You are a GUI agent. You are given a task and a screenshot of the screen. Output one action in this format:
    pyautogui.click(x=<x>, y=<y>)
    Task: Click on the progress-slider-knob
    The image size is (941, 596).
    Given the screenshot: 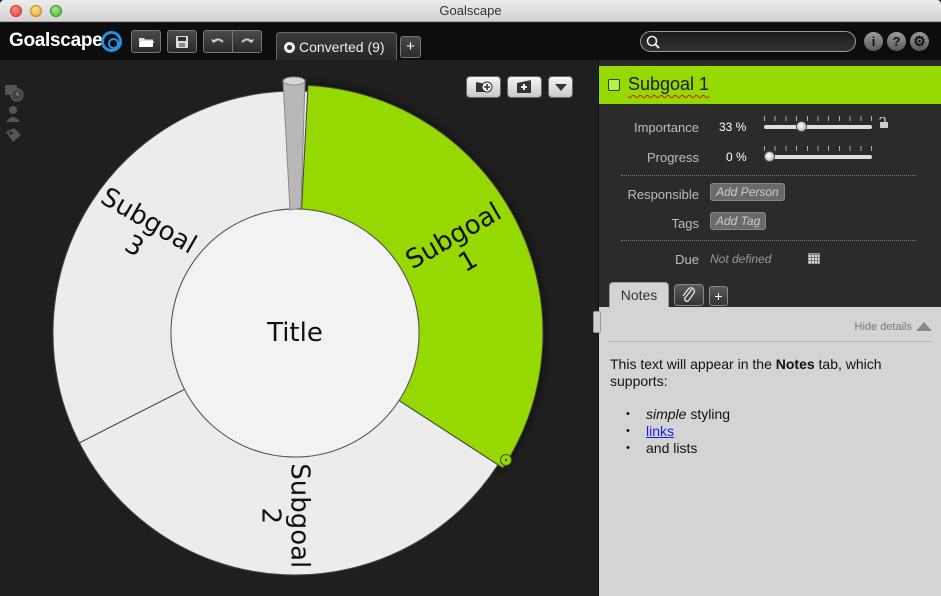 What is the action you would take?
    pyautogui.click(x=769, y=156)
    